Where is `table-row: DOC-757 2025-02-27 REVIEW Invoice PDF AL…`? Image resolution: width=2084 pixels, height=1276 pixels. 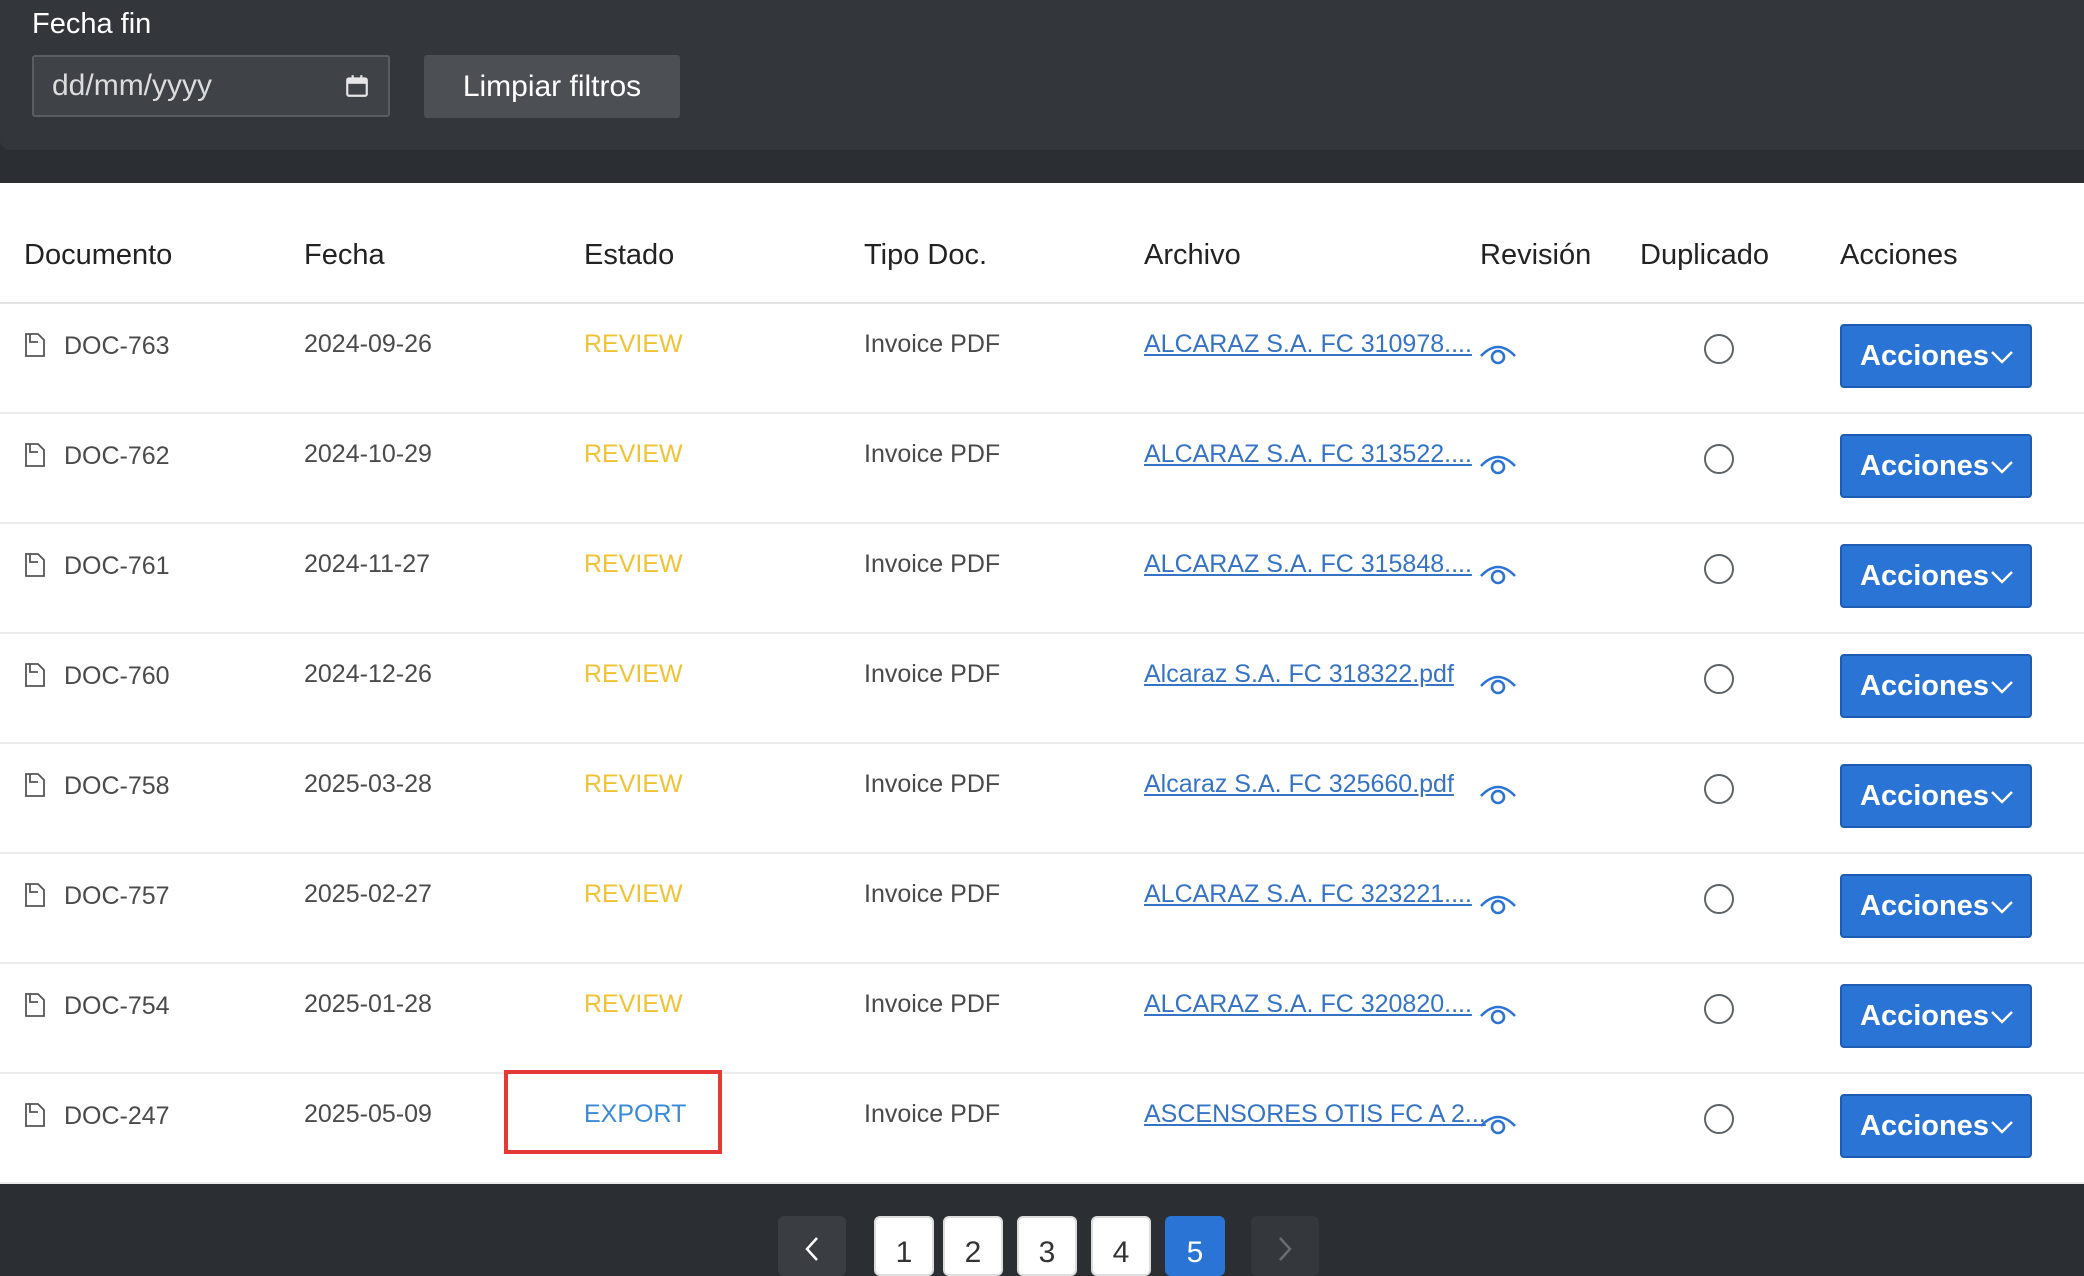 table-row: DOC-757 2025-02-27 REVIEW Invoice PDF AL… is located at coordinates (1042, 908).